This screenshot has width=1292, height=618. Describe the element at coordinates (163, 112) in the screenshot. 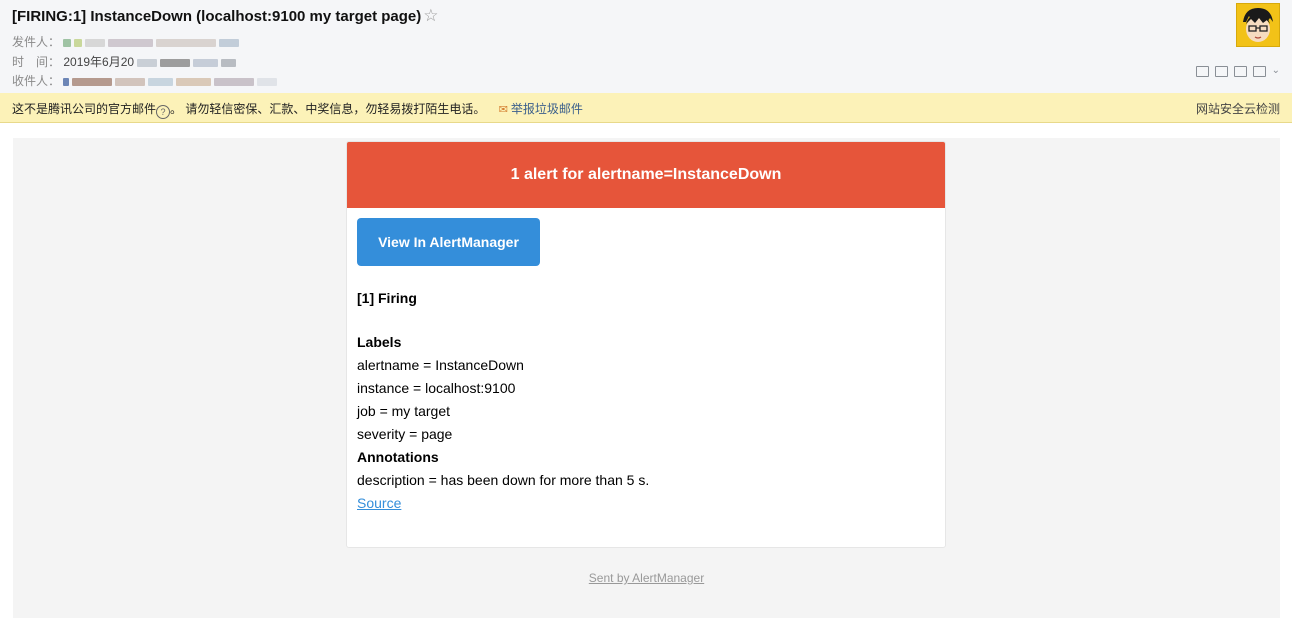

I see `help-icon: ?` at that location.